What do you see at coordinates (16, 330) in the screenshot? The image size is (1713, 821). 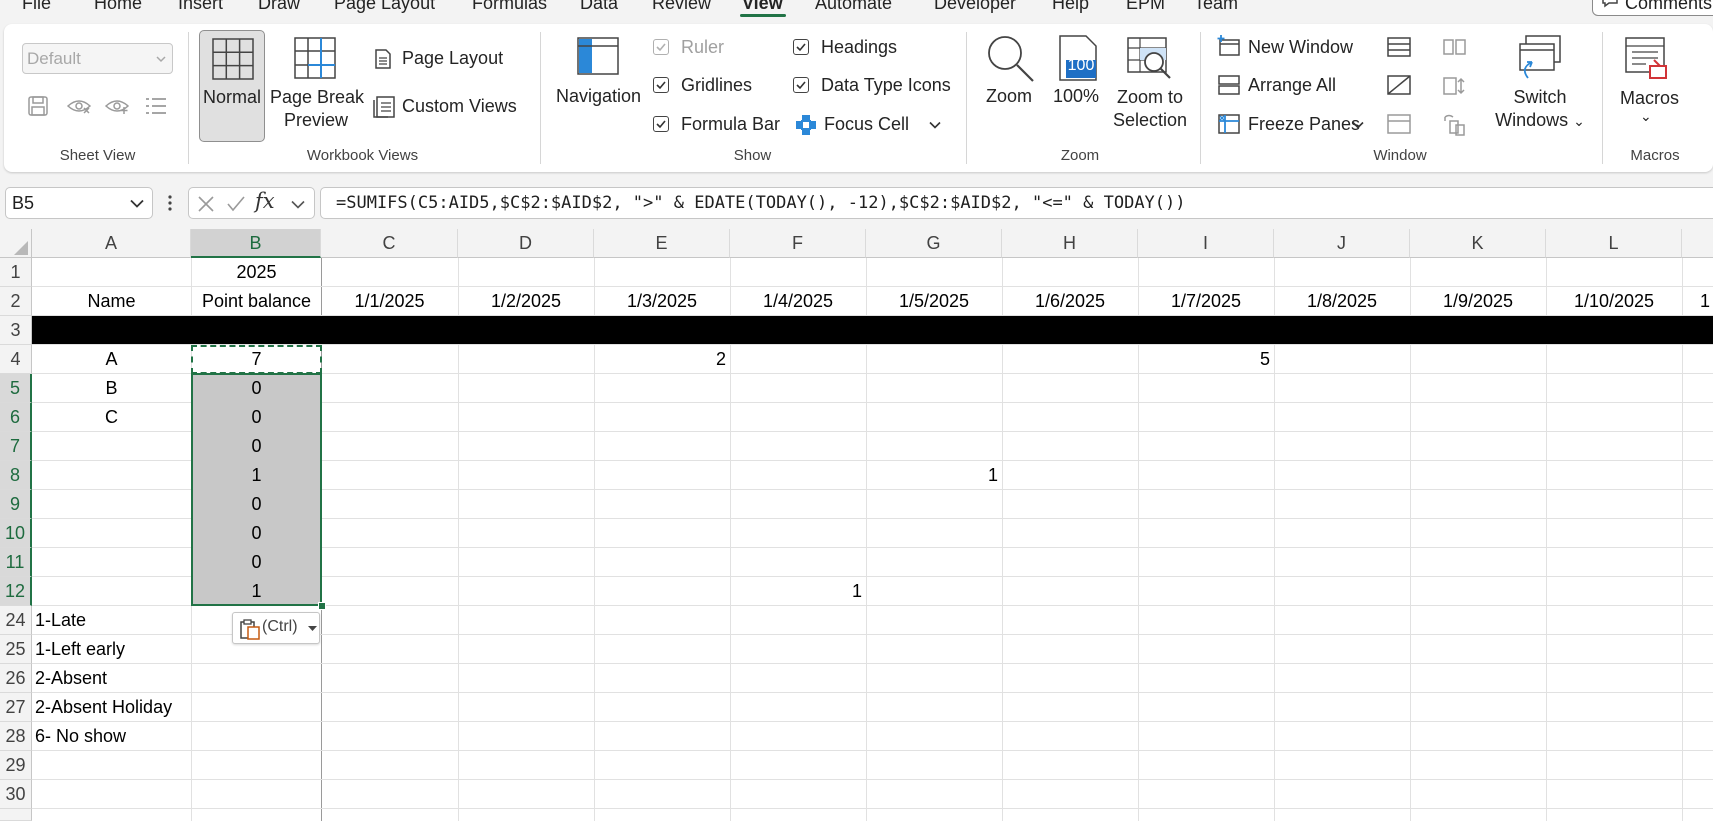 I see `row-header-3: 3` at bounding box center [16, 330].